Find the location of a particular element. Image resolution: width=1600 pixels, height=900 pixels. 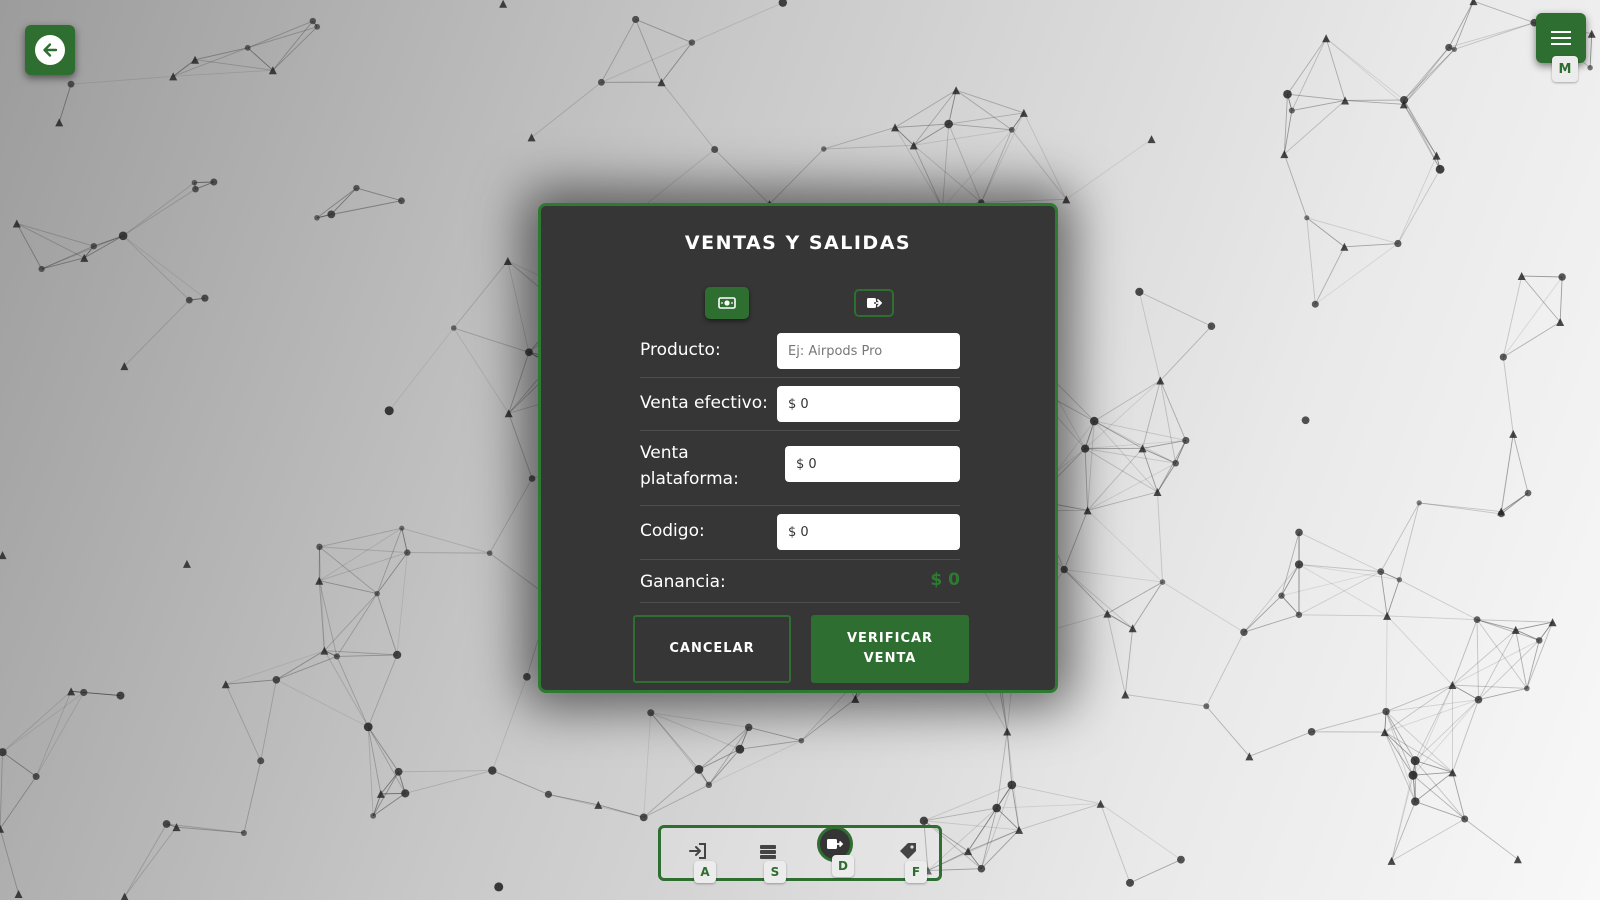

bottom-nav-bar: A S D F is located at coordinates (800, 854).